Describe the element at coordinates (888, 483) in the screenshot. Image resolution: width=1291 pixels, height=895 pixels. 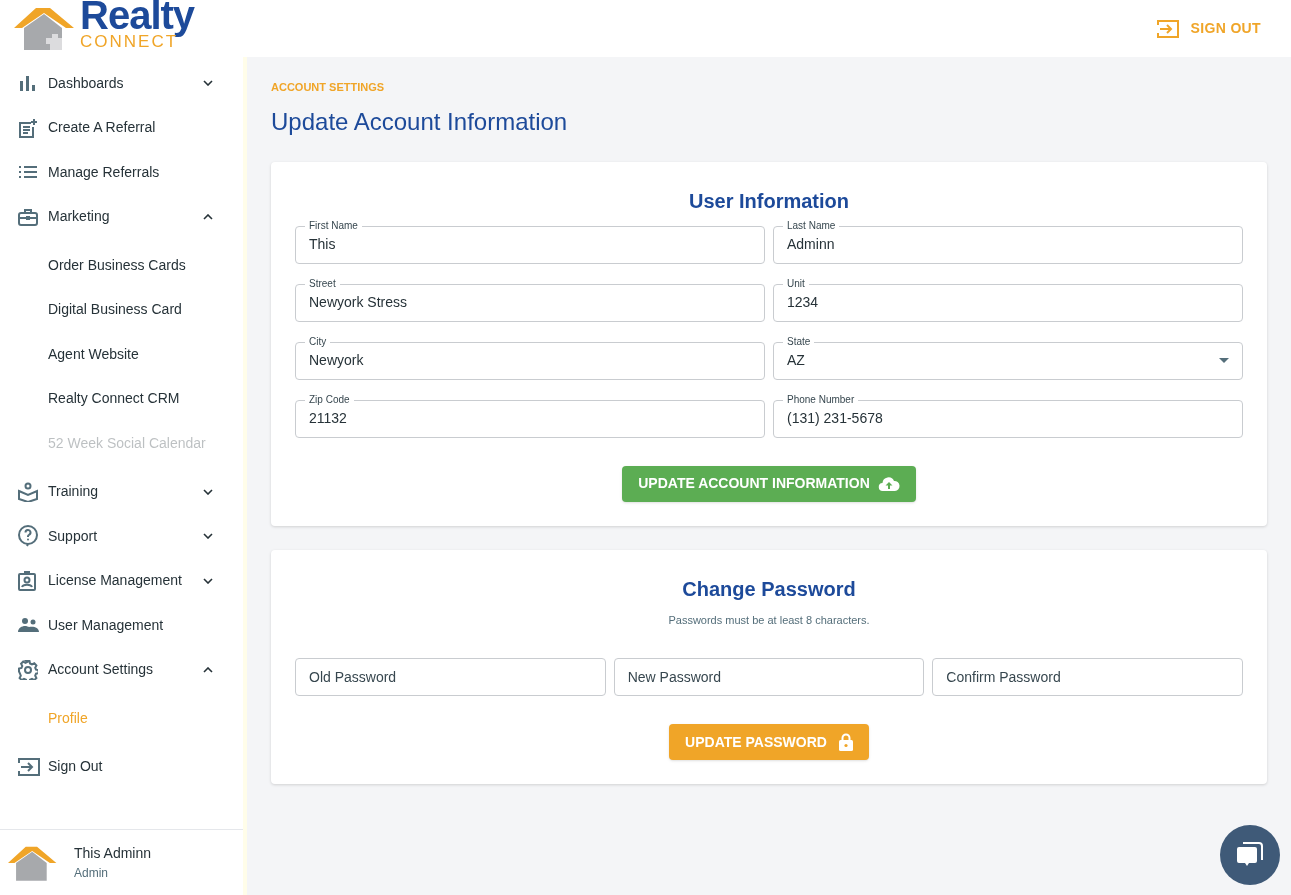
I see `cloud-upload-icon` at that location.